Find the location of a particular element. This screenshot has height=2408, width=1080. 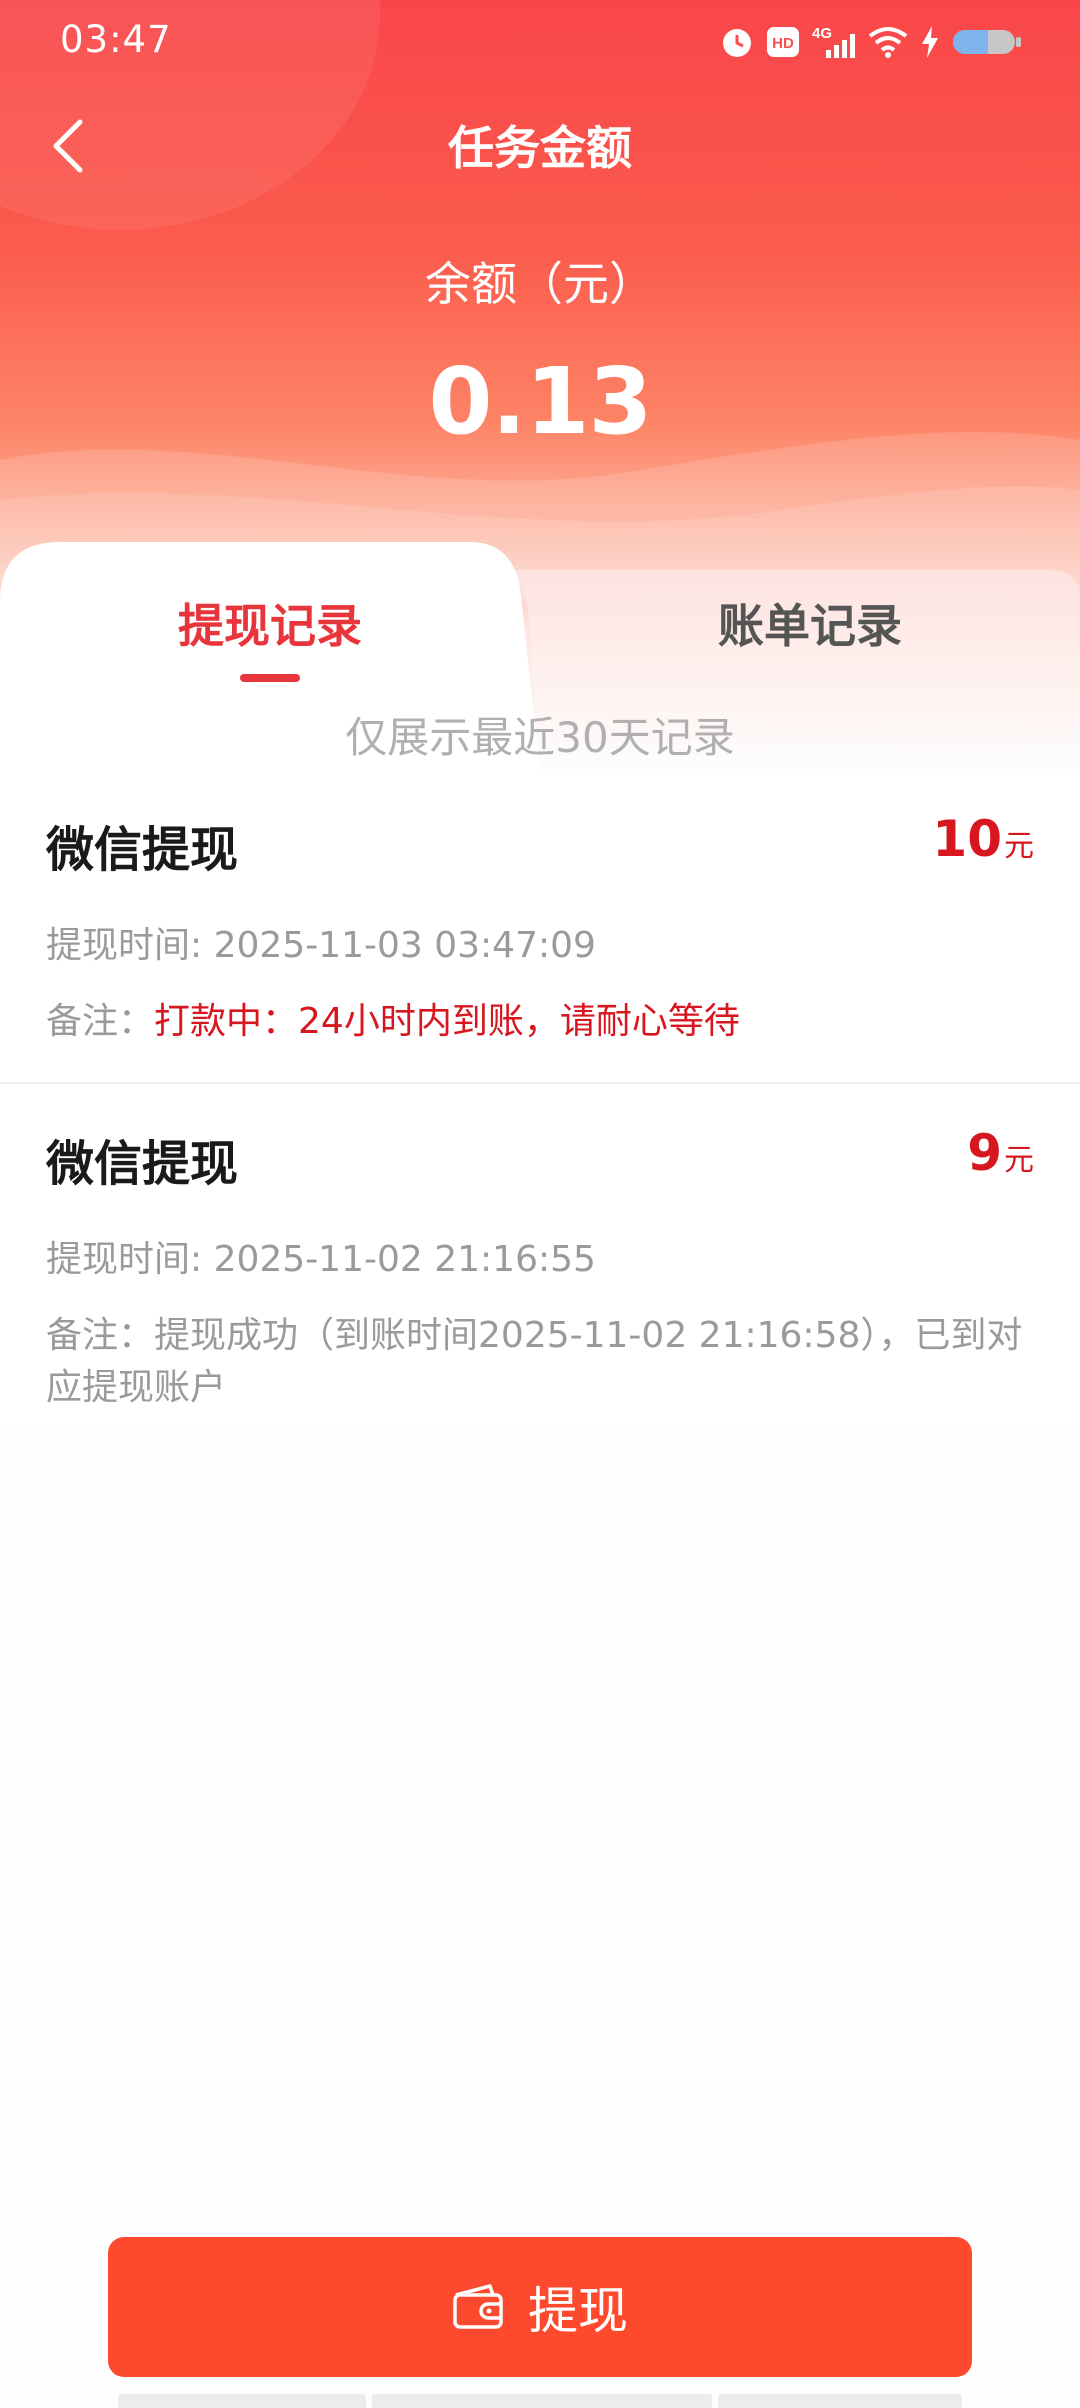

balance-value: 0.13 is located at coordinates (540, 401).